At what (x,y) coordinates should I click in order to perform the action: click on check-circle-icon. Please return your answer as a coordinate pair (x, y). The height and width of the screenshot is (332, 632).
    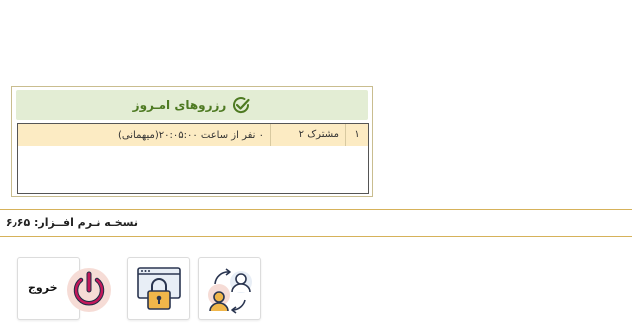
    Looking at the image, I should click on (241, 105).